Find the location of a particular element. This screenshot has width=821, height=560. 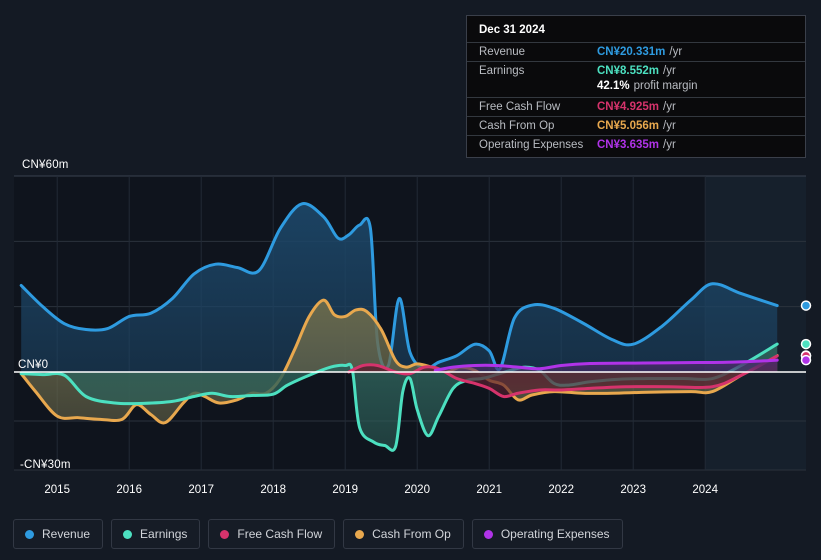

legend-item-label: Operating Expenses is located at coordinates (555, 534).